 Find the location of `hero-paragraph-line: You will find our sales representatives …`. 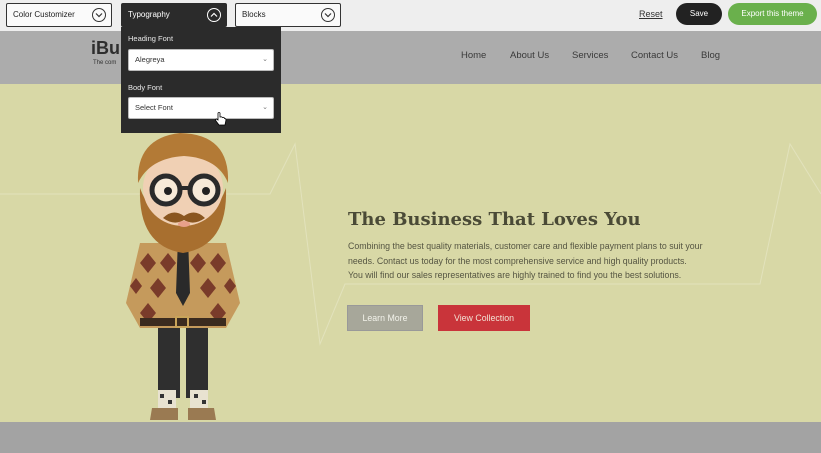

hero-paragraph-line: You will find our sales representatives … is located at coordinates (515, 275).